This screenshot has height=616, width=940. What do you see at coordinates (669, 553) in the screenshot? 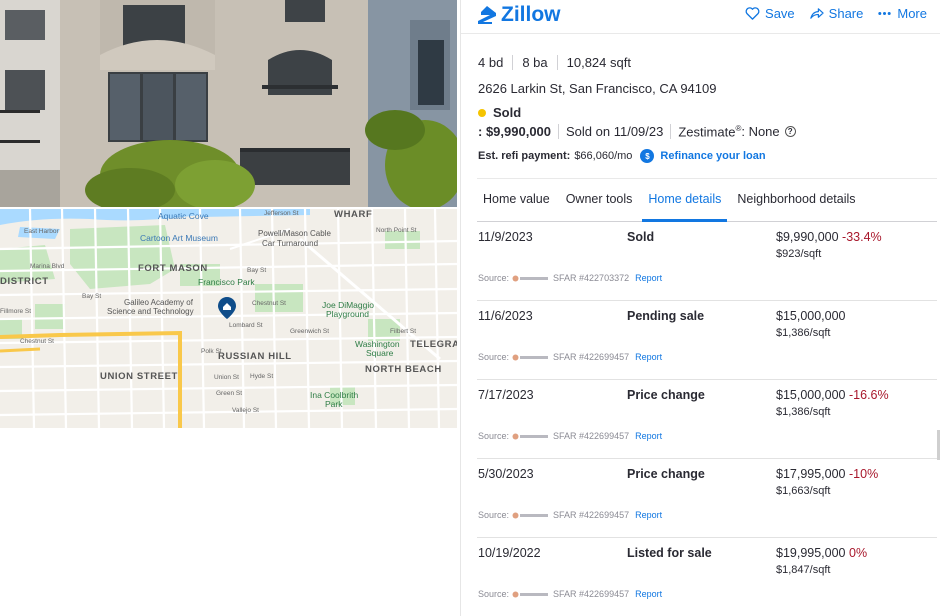
I see `event-type: Listed for sale` at bounding box center [669, 553].